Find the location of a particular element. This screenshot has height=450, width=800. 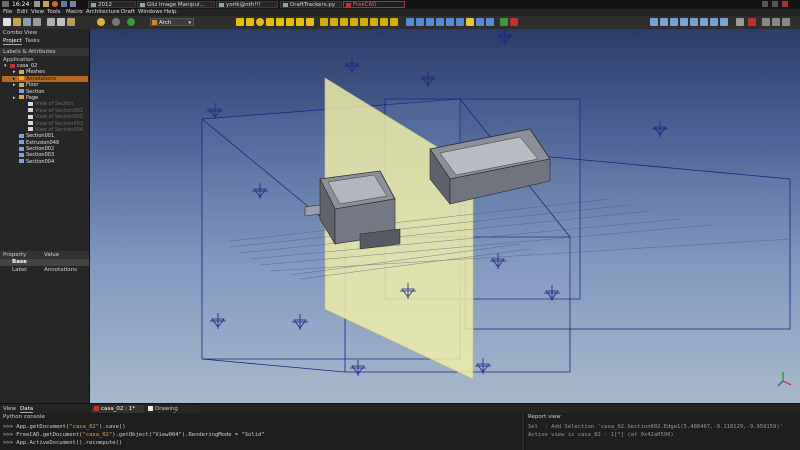

measure-icon is located at coordinates (740, 22).